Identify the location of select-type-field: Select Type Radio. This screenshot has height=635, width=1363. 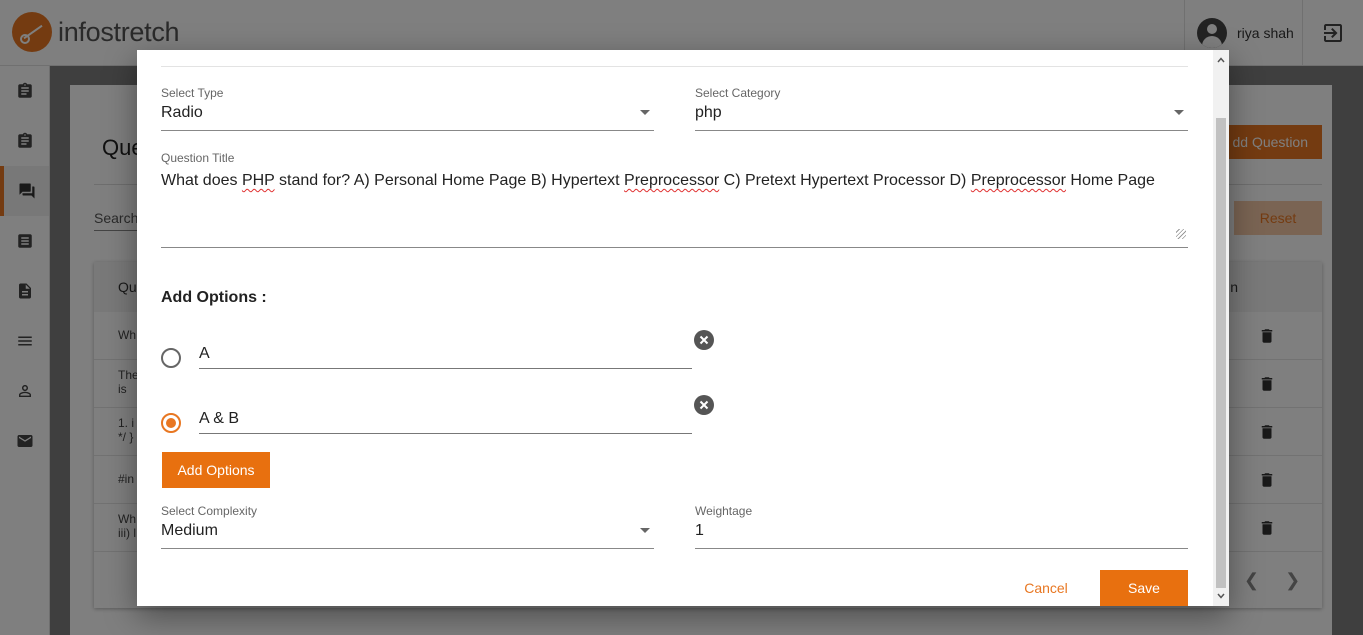
(407, 108).